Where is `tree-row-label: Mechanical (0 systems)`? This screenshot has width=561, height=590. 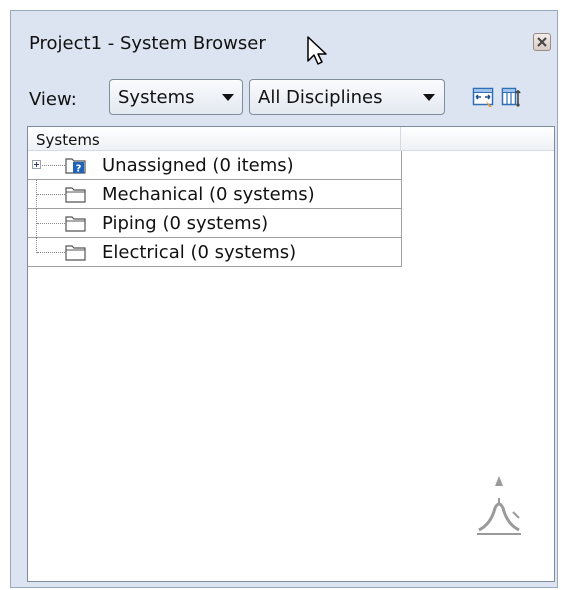 tree-row-label: Mechanical (0 systems) is located at coordinates (208, 194).